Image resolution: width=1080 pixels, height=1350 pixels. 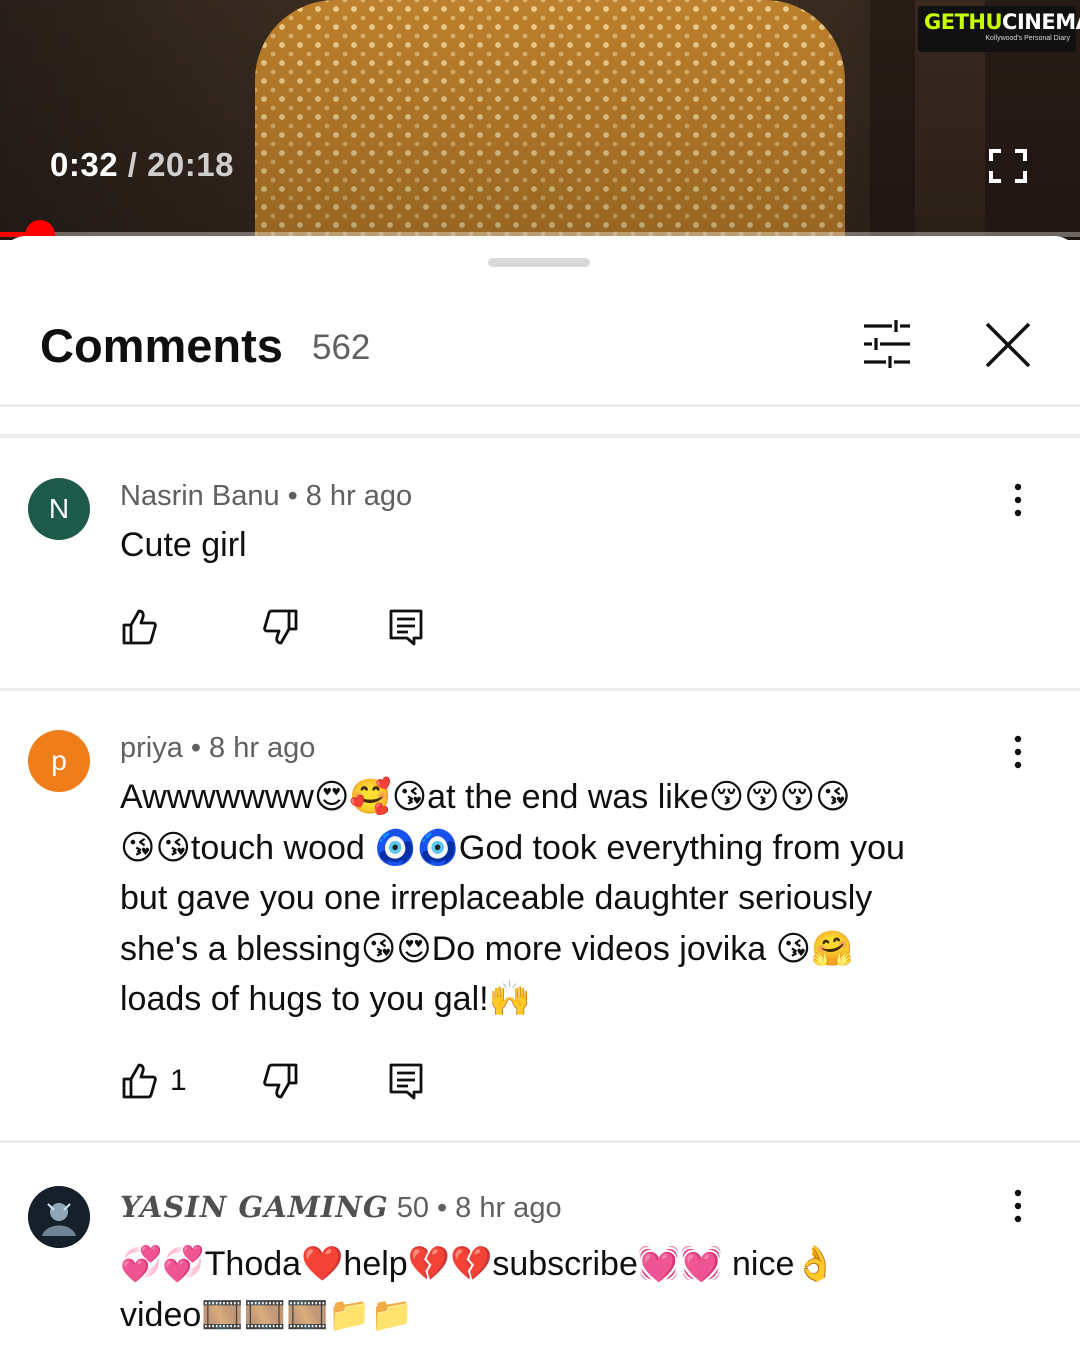 What do you see at coordinates (478, 1264) in the screenshot?
I see `comment-text-line: 💞💞Thoda❤️help💔💔subscribe💓💓 nice👌` at bounding box center [478, 1264].